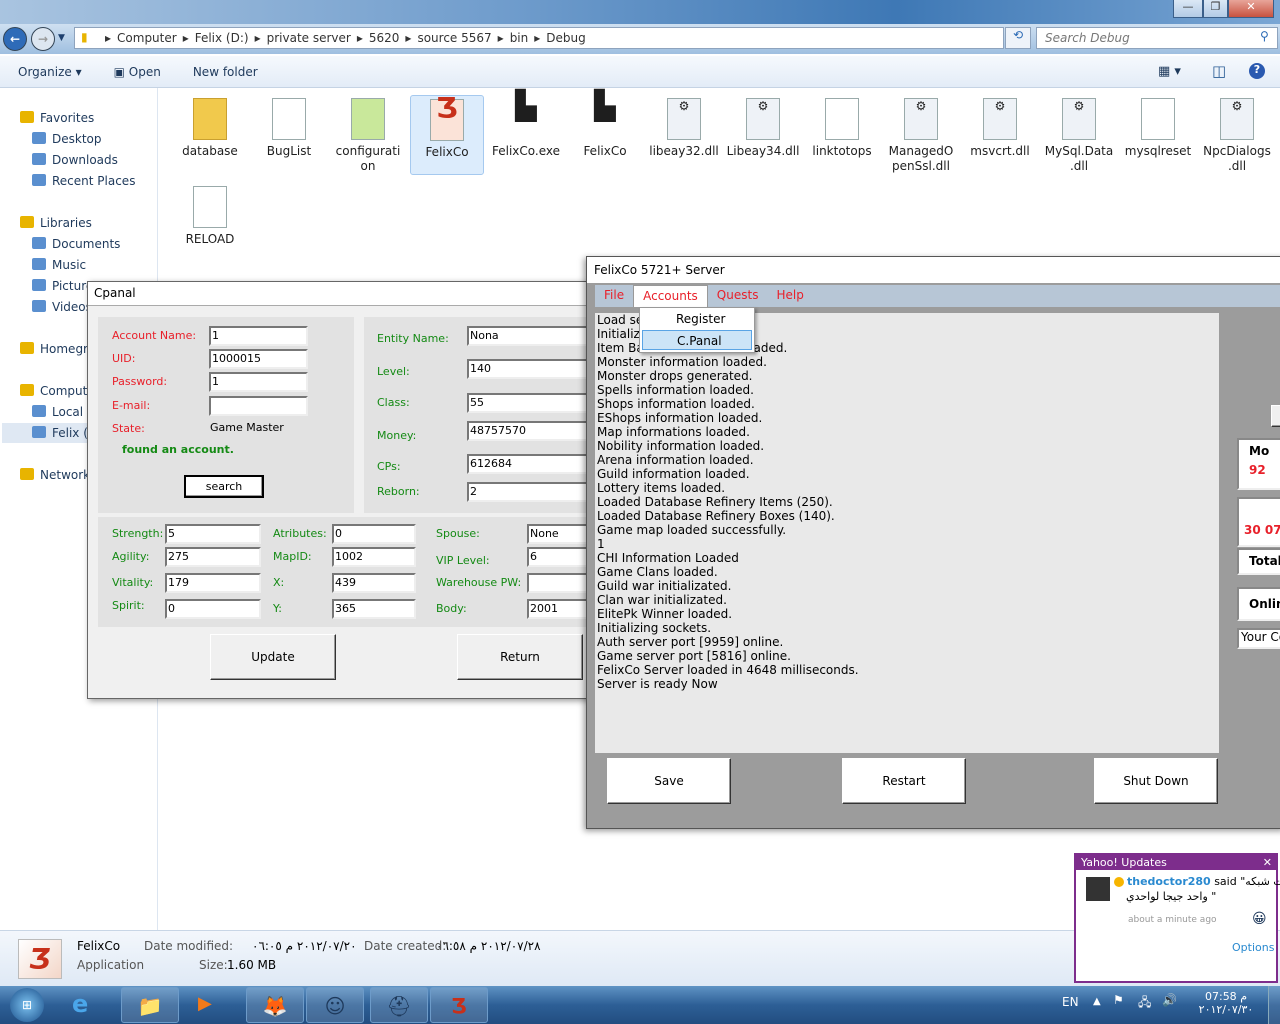  What do you see at coordinates (210, 214) in the screenshot?
I see `file-item: RELOAD` at bounding box center [210, 214].